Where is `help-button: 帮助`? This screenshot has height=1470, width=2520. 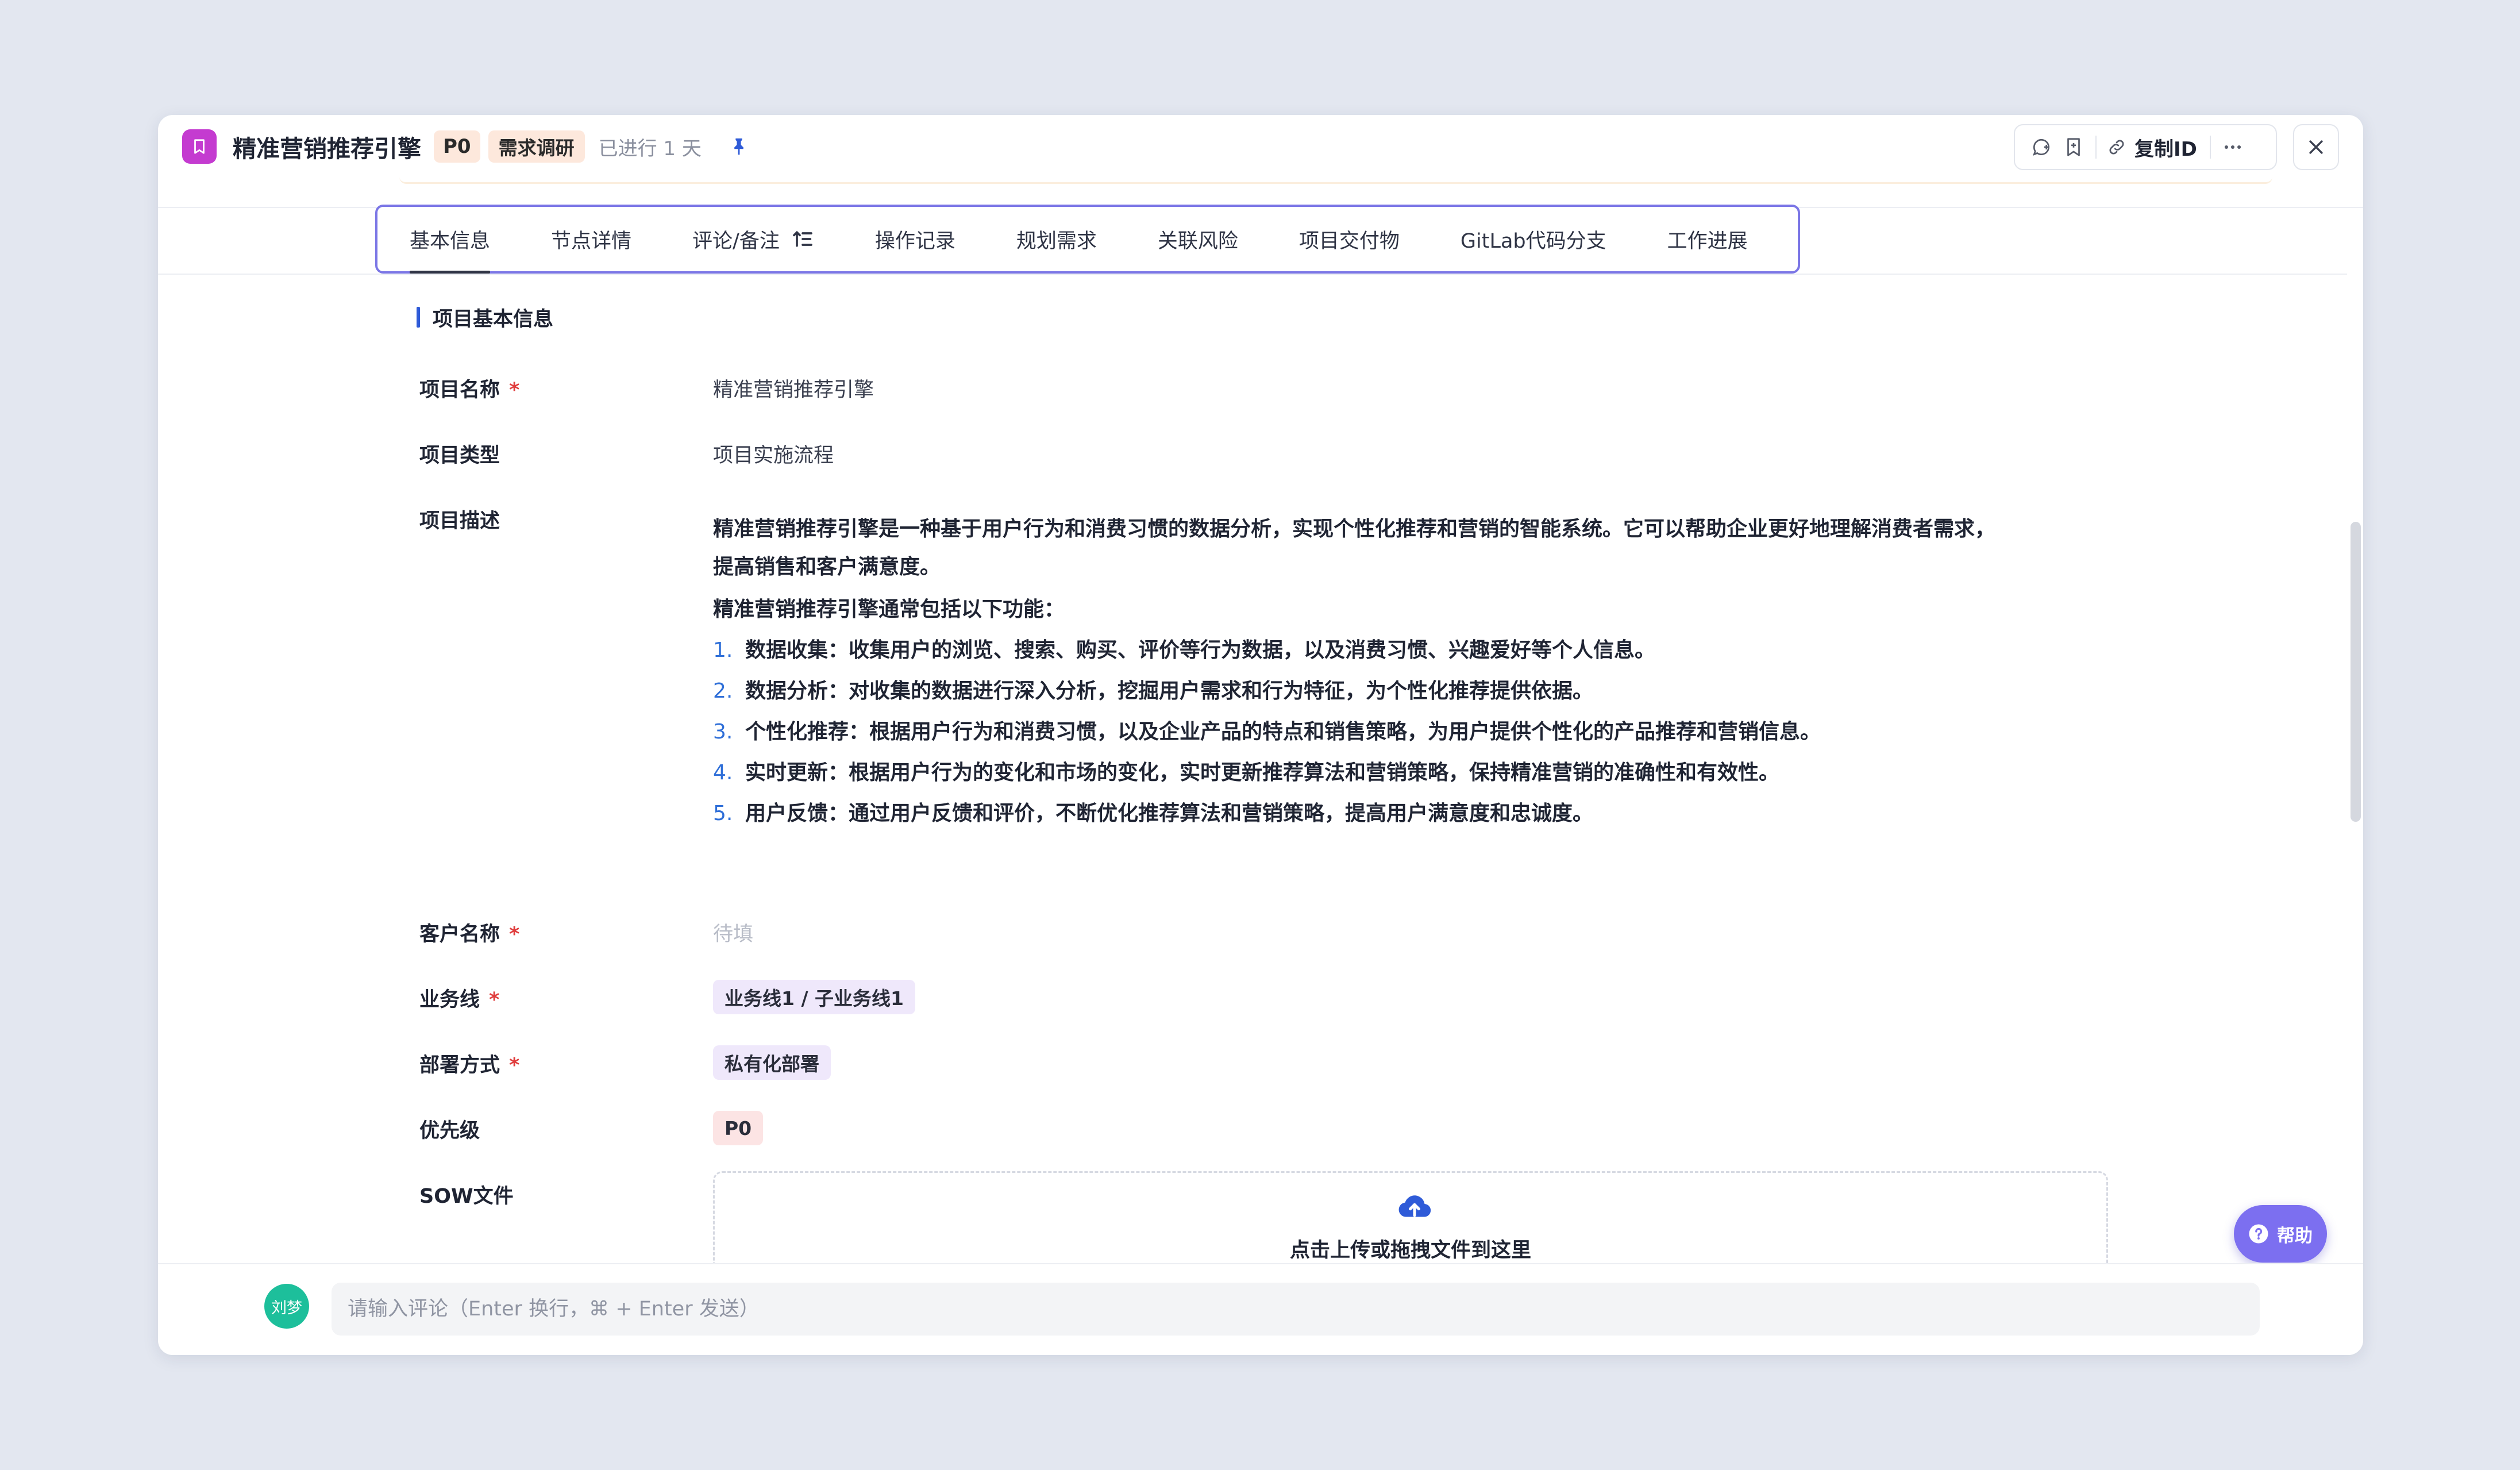
help-button: 帮助 is located at coordinates (2280, 1234).